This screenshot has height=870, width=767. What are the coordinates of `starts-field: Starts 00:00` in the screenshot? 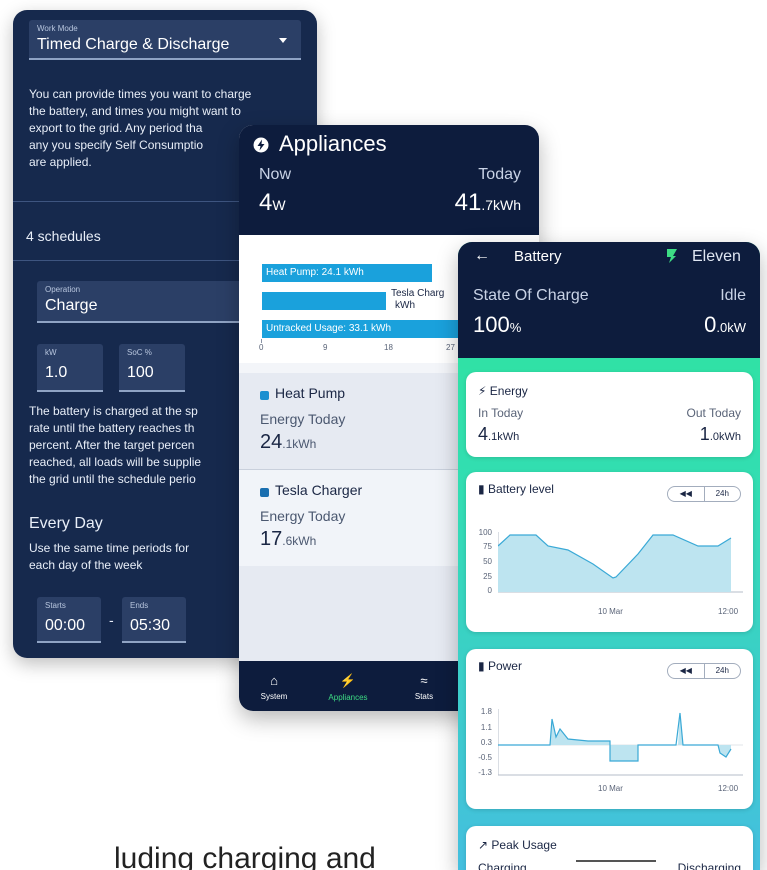 It's located at (69, 620).